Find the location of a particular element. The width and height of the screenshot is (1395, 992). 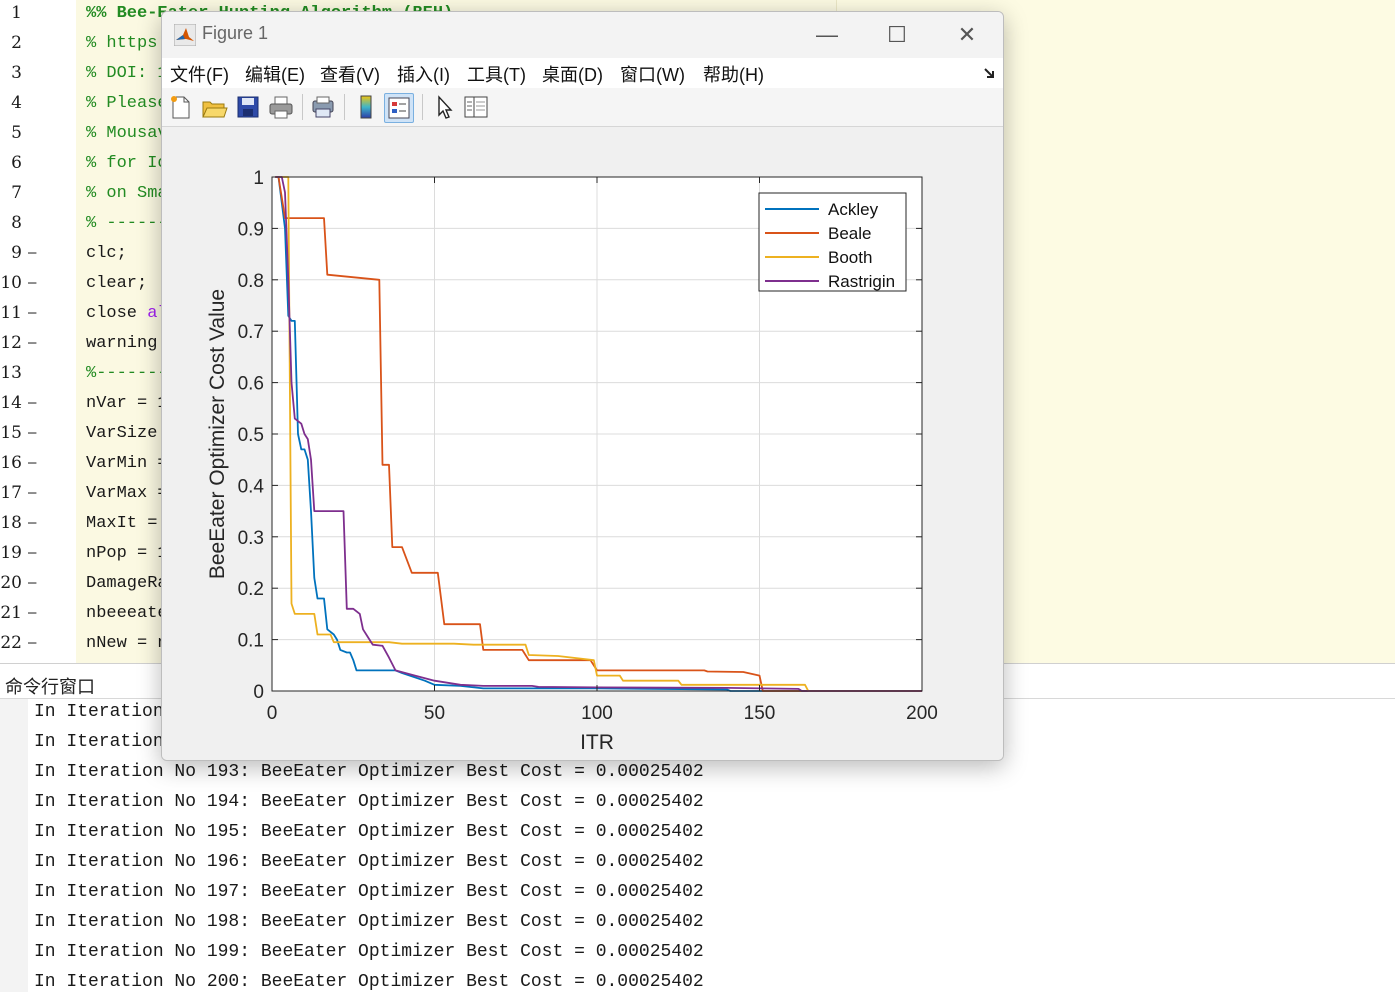

minimize-button: — is located at coordinates (827, 35).